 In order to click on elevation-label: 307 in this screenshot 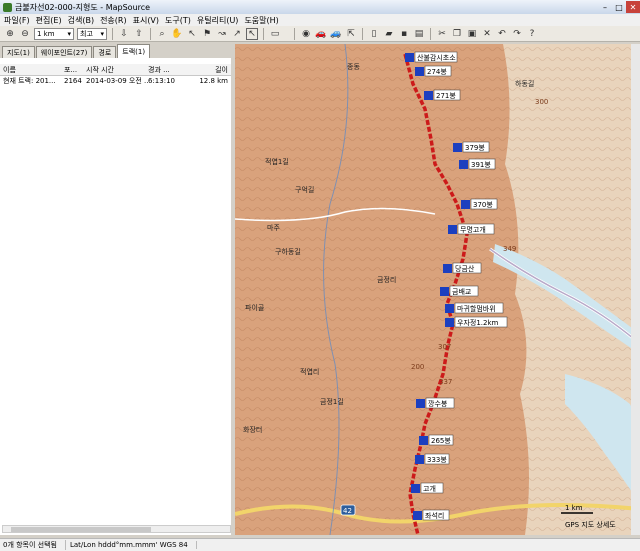, I will do `click(444, 347)`.